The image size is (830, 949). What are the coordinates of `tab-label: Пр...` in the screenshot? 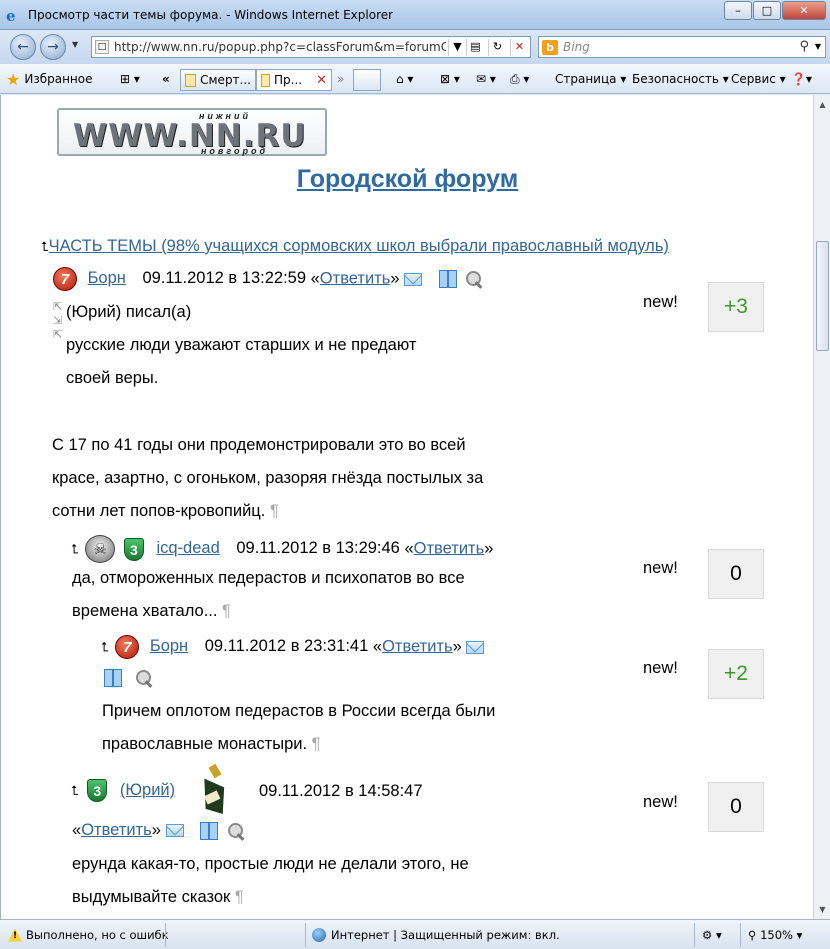 It's located at (288, 80).